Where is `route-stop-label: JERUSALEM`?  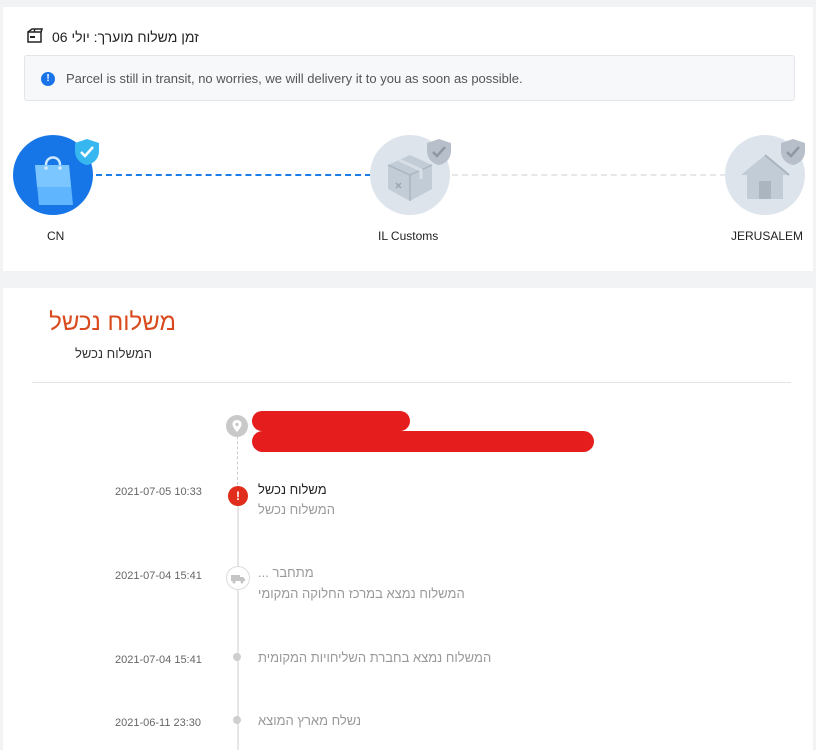 route-stop-label: JERUSALEM is located at coordinates (767, 236).